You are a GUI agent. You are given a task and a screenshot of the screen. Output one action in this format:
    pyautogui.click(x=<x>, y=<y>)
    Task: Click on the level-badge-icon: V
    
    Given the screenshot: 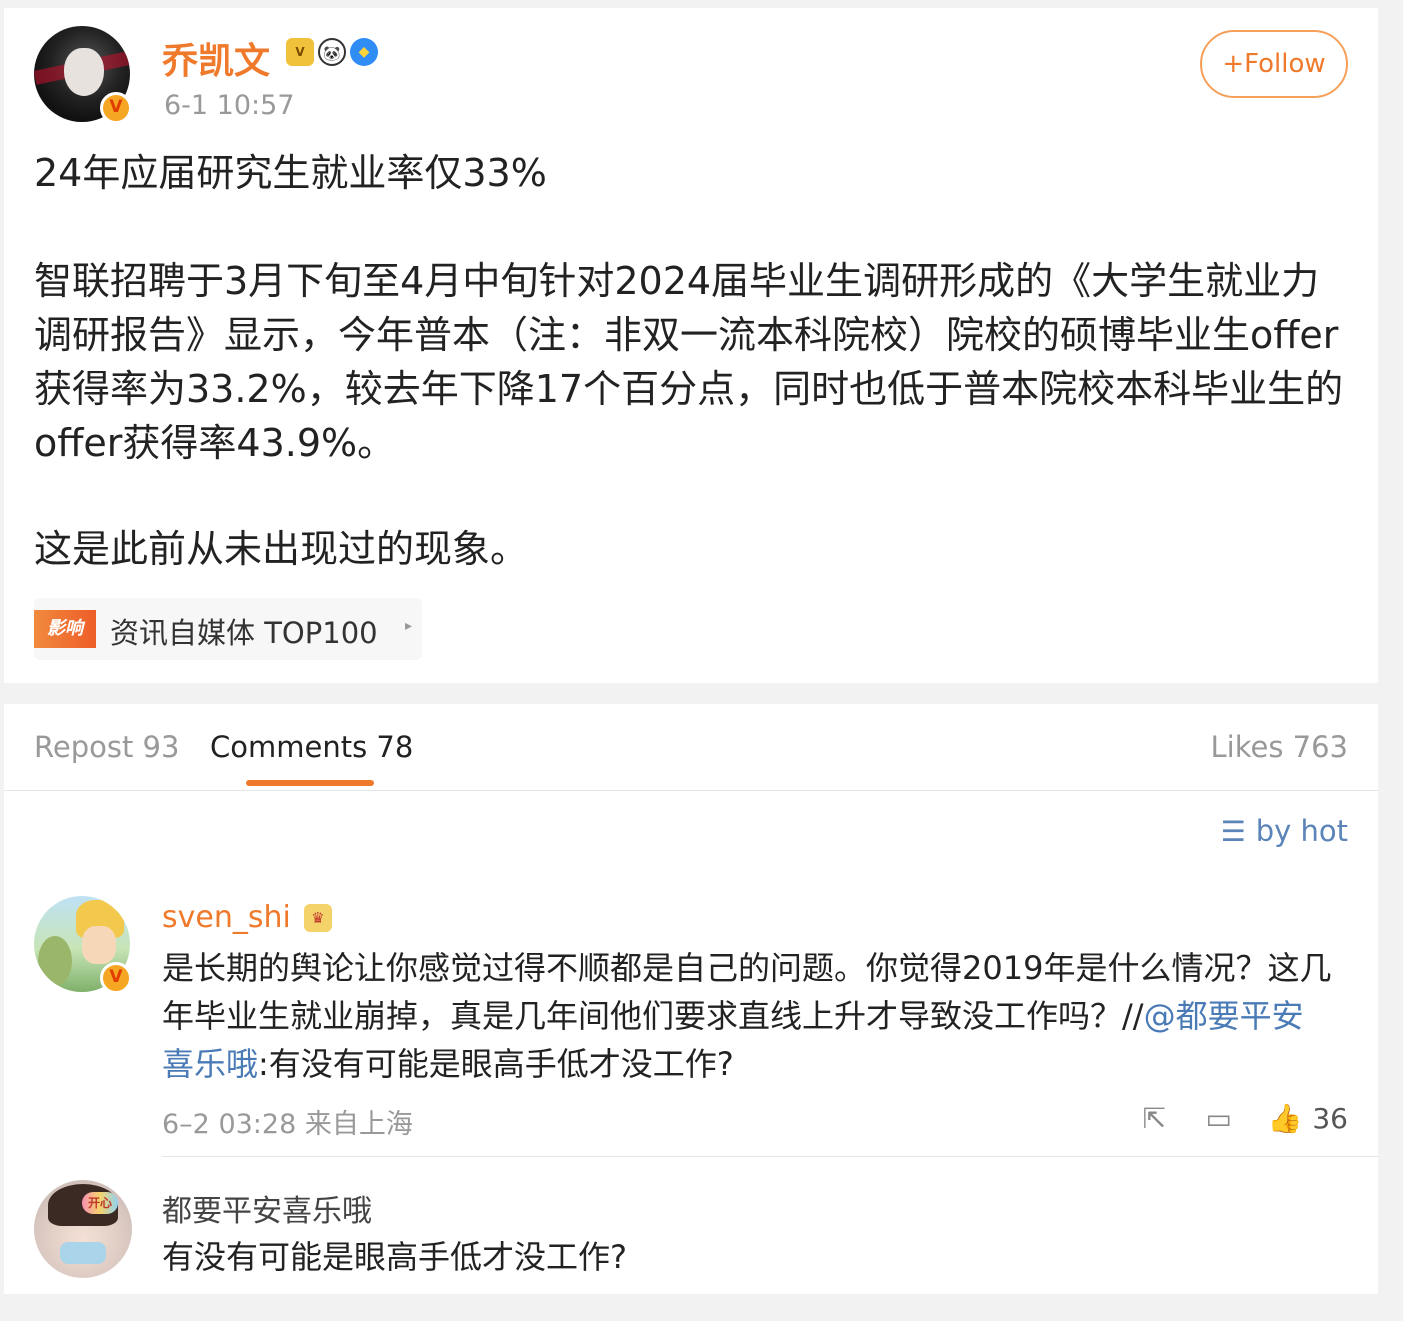 What is the action you would take?
    pyautogui.click(x=300, y=52)
    